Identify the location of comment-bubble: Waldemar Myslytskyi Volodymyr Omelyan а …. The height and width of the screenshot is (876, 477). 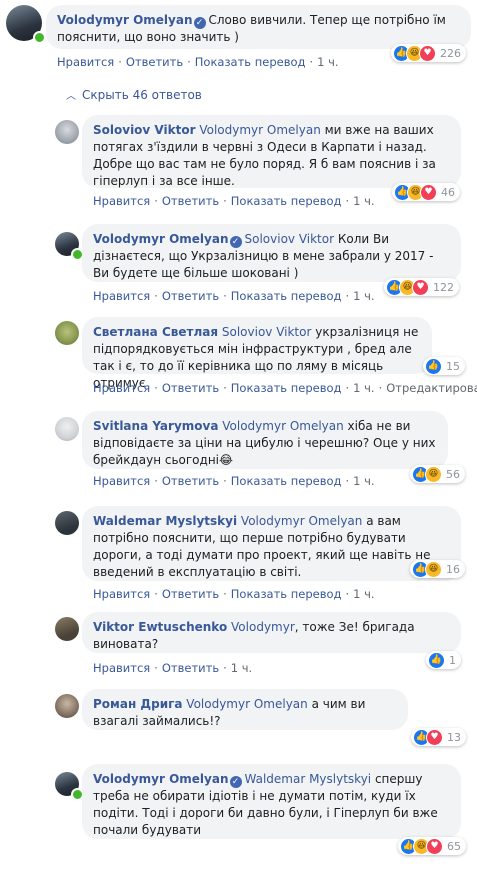
(271, 543).